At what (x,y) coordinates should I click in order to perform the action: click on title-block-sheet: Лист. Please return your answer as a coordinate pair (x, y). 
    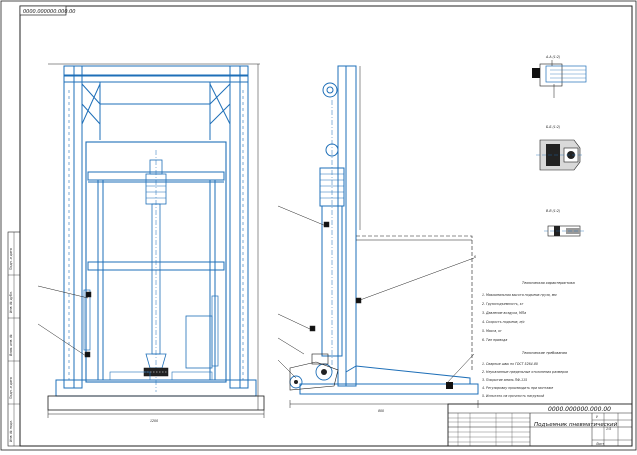
    Looking at the image, I should click on (599, 444).